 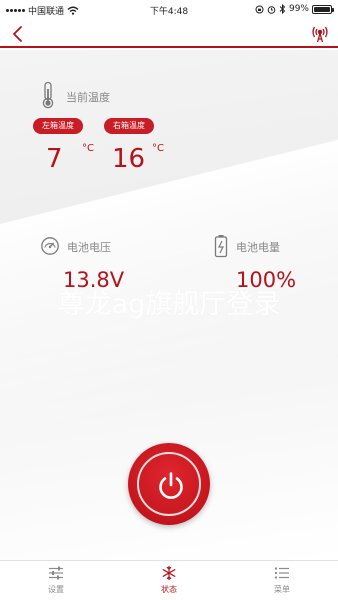 I want to click on bluetooth-icon, so click(x=282, y=9).